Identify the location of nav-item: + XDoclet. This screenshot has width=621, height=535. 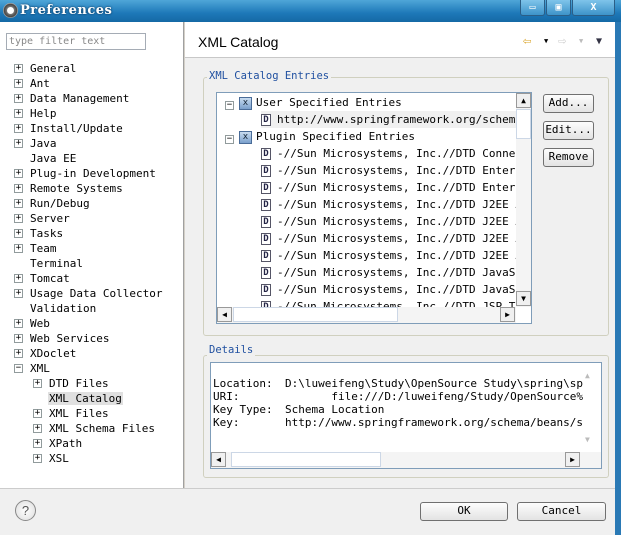
(45, 353).